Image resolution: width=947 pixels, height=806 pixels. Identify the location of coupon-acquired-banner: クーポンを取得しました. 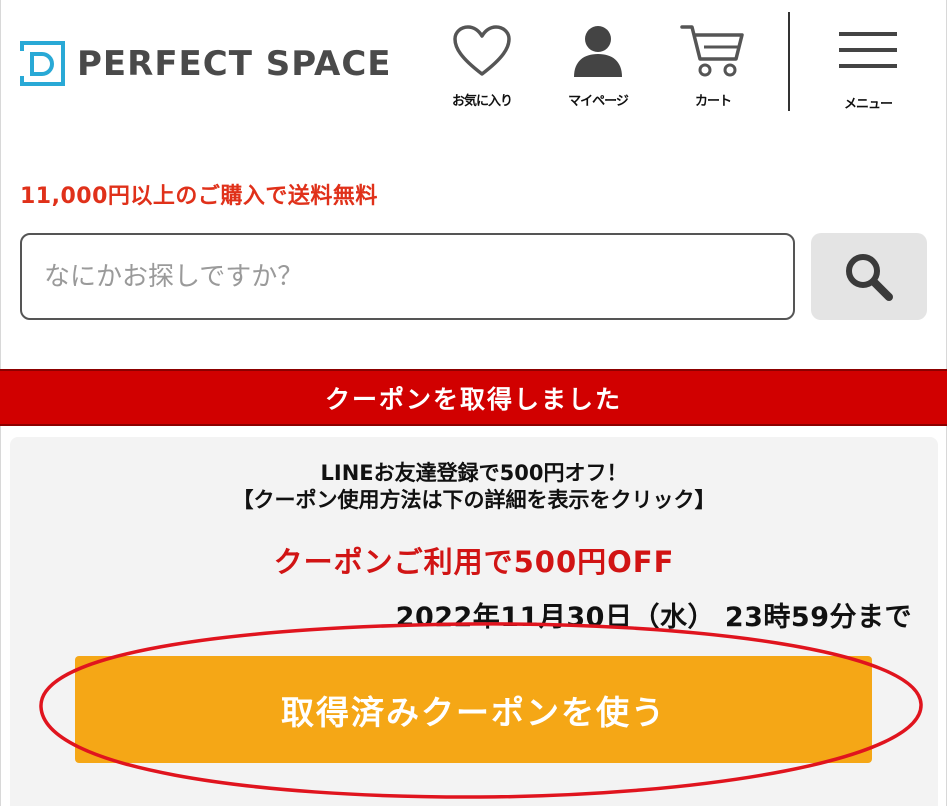
(473, 397).